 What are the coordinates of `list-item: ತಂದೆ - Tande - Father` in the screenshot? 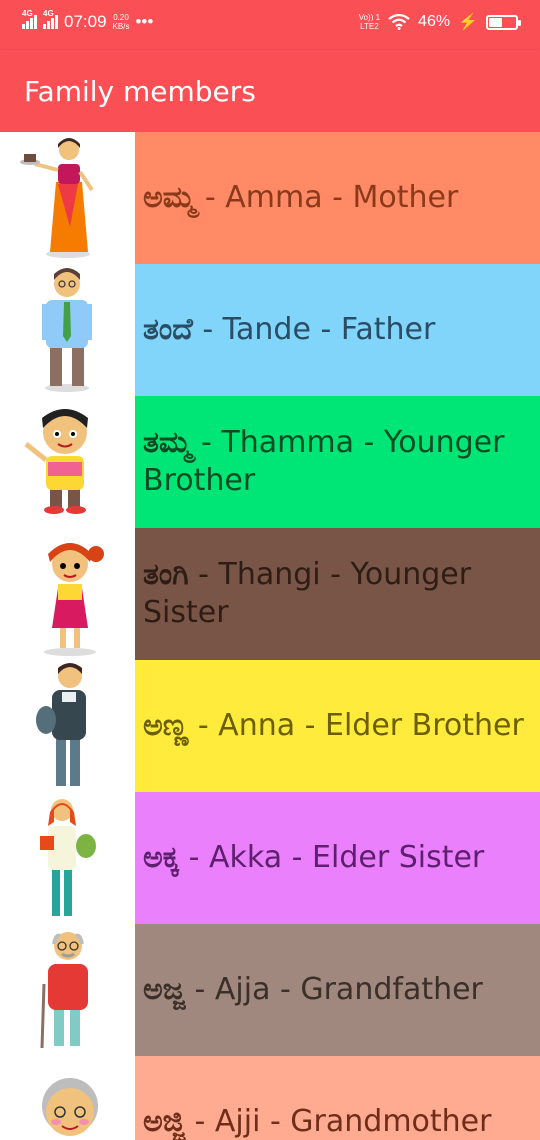 It's located at (270, 330).